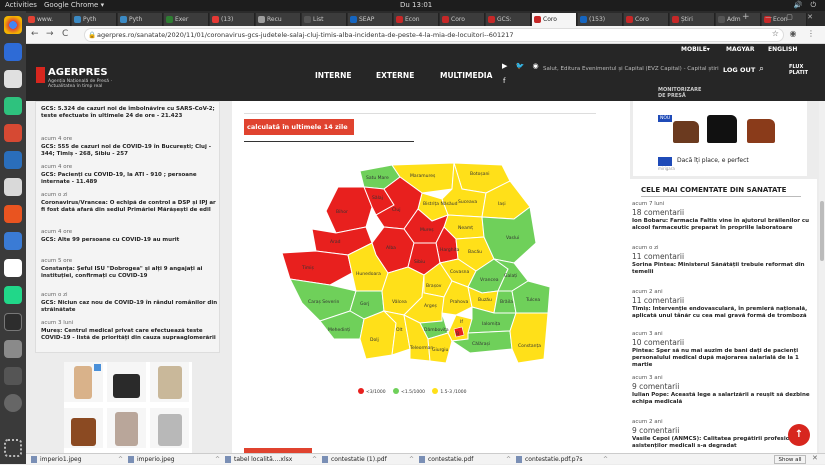  I want to click on window-controls: — ▢ ✕, so click(792, 17).